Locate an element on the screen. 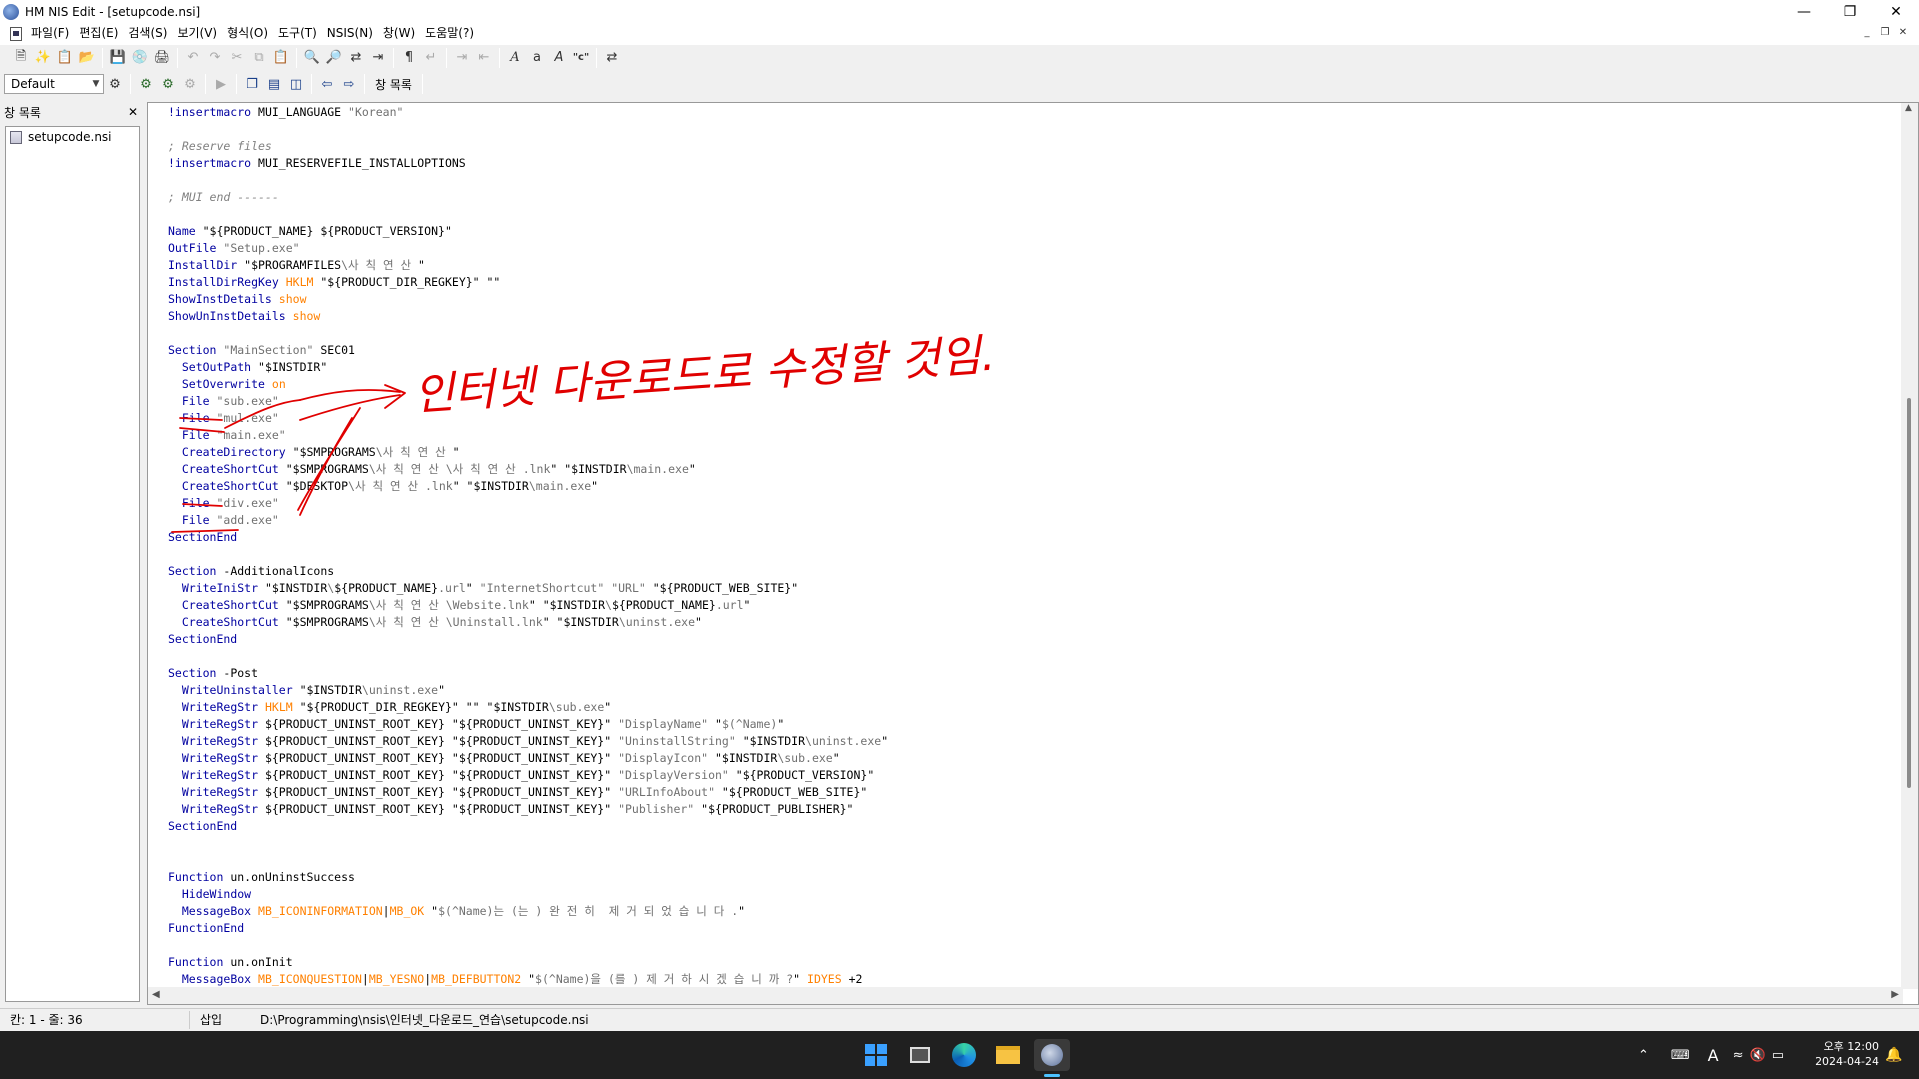 The height and width of the screenshot is (1079, 1919). scroll-left-icon: ◀ is located at coordinates (156, 994).